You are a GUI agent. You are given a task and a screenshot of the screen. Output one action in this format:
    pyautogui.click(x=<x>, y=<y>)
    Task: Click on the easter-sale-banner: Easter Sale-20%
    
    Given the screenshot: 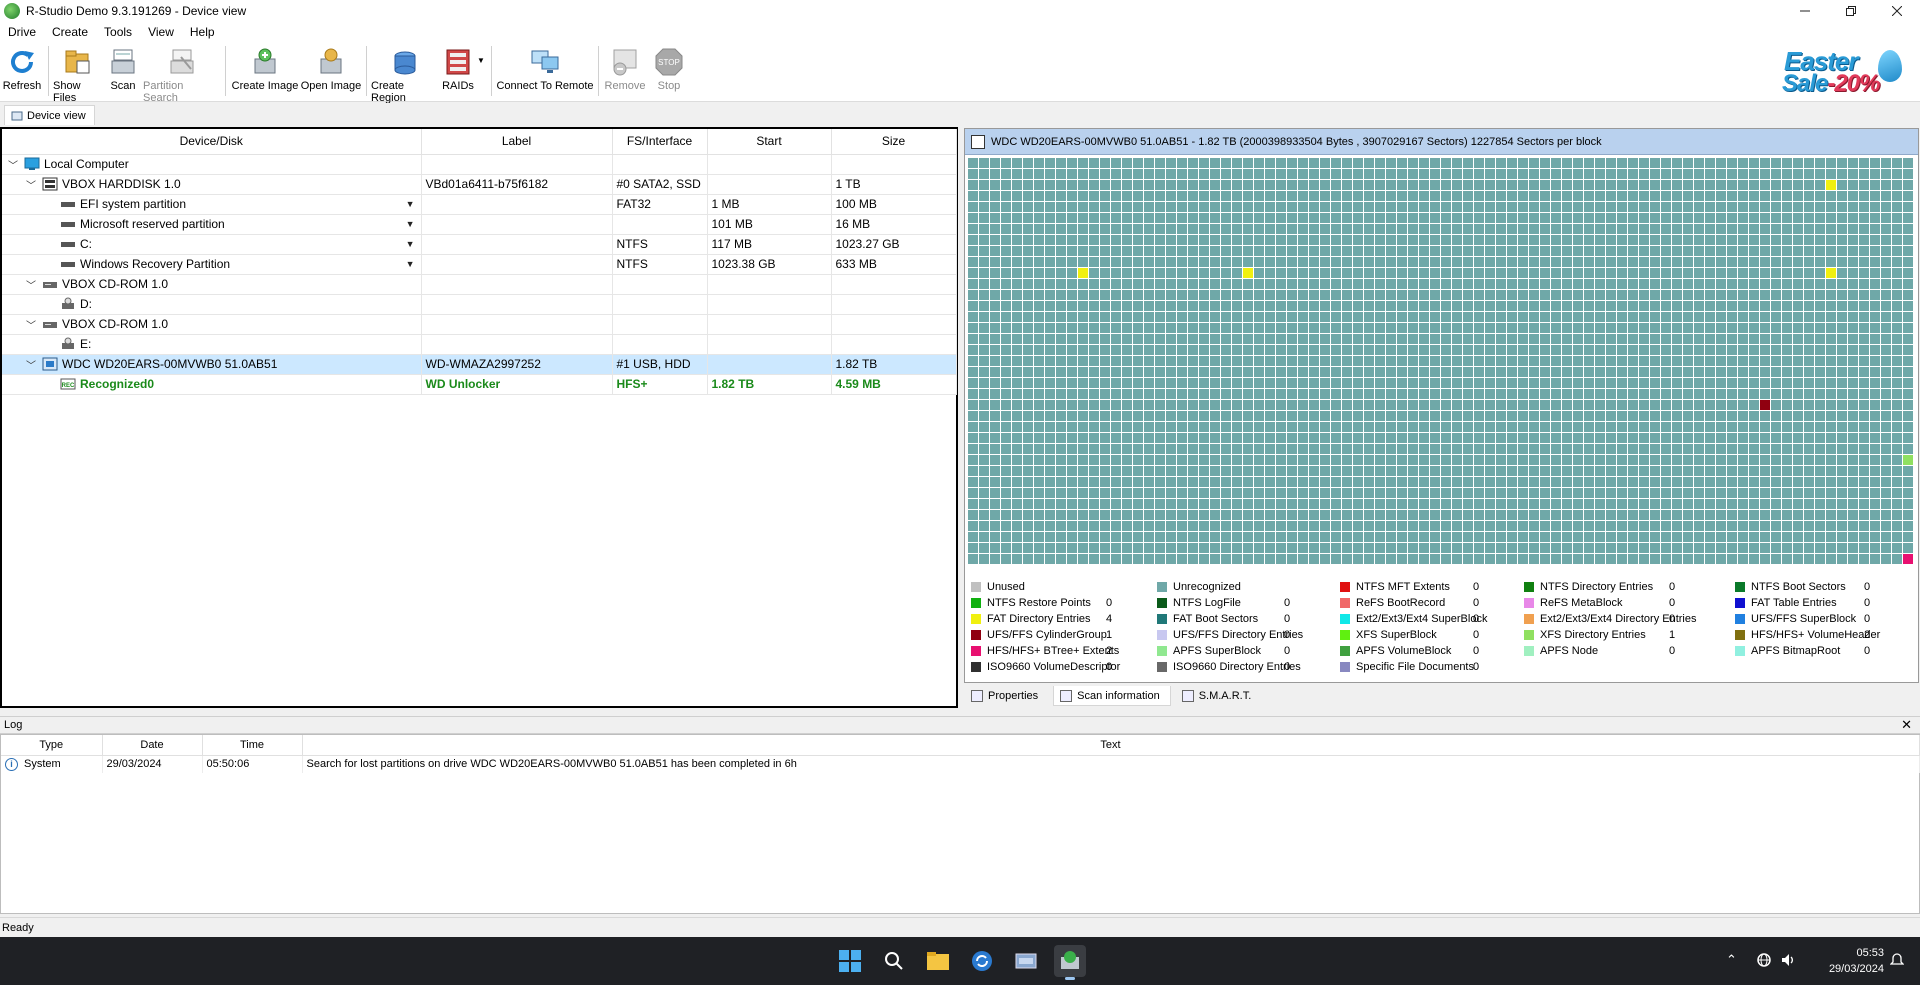 What is the action you would take?
    pyautogui.click(x=1843, y=71)
    